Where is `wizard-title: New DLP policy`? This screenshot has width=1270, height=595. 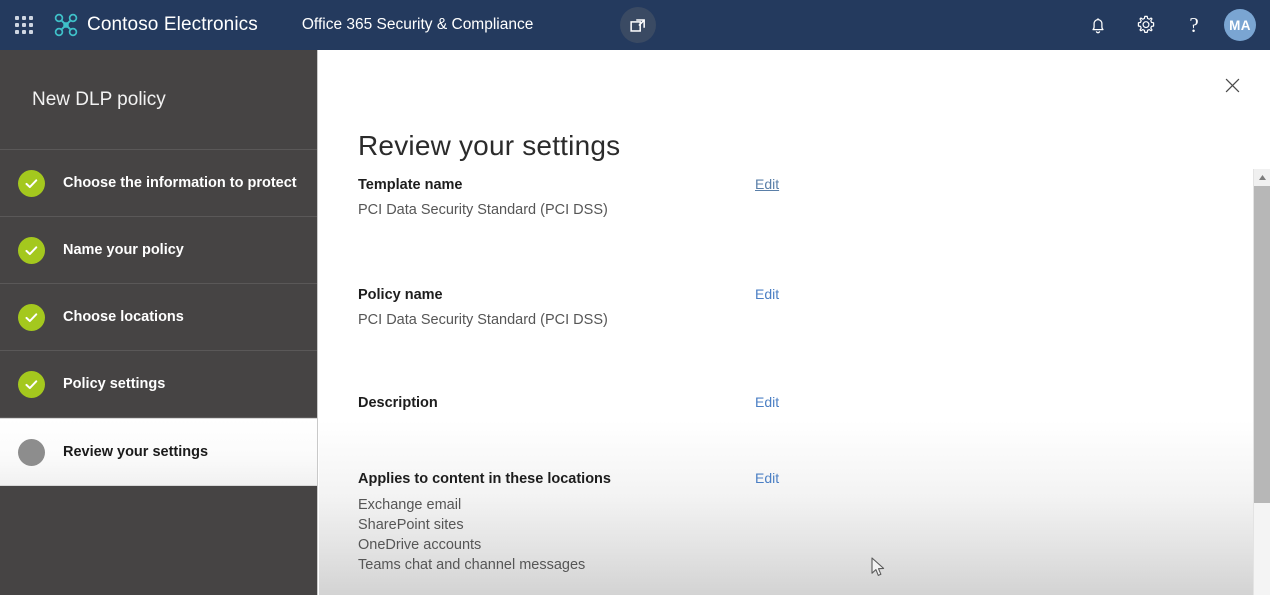 wizard-title: New DLP policy is located at coordinates (158, 100).